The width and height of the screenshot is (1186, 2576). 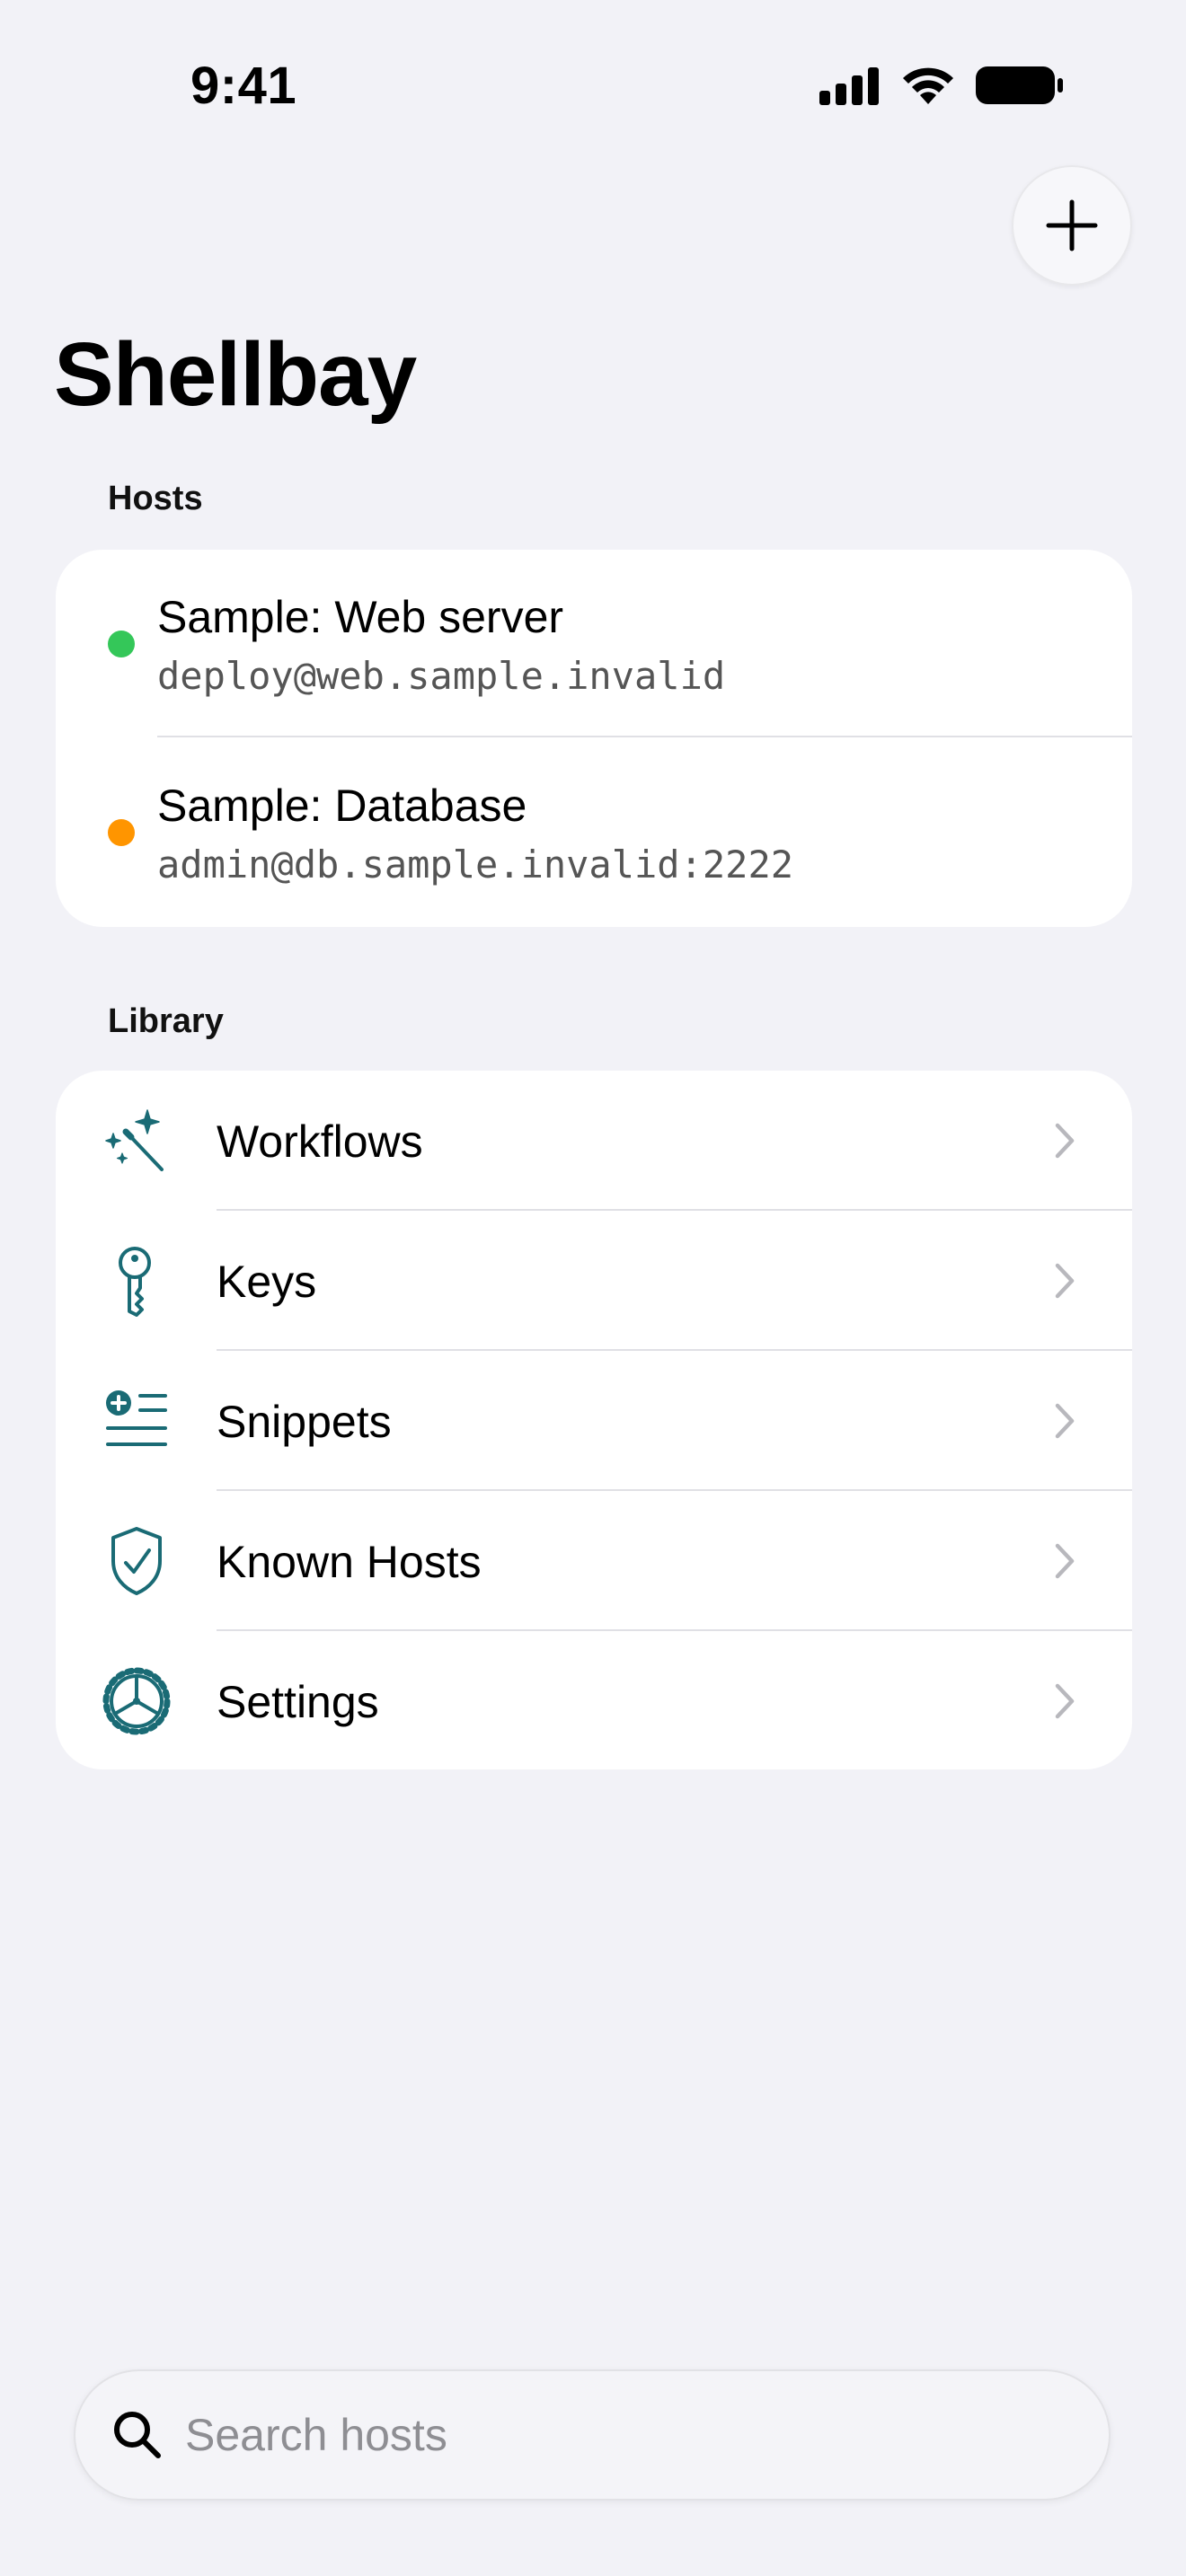 I want to click on library-item-label: Snippets, so click(x=304, y=1422).